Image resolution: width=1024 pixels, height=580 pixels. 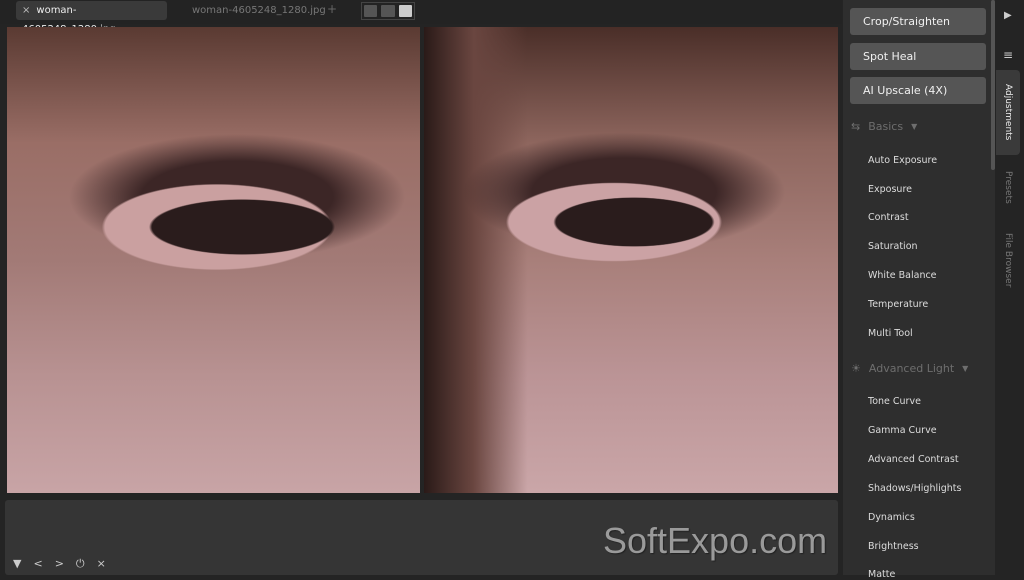 What do you see at coordinates (902, 430) in the screenshot?
I see `item-gamma-curve: Gamma Curve` at bounding box center [902, 430].